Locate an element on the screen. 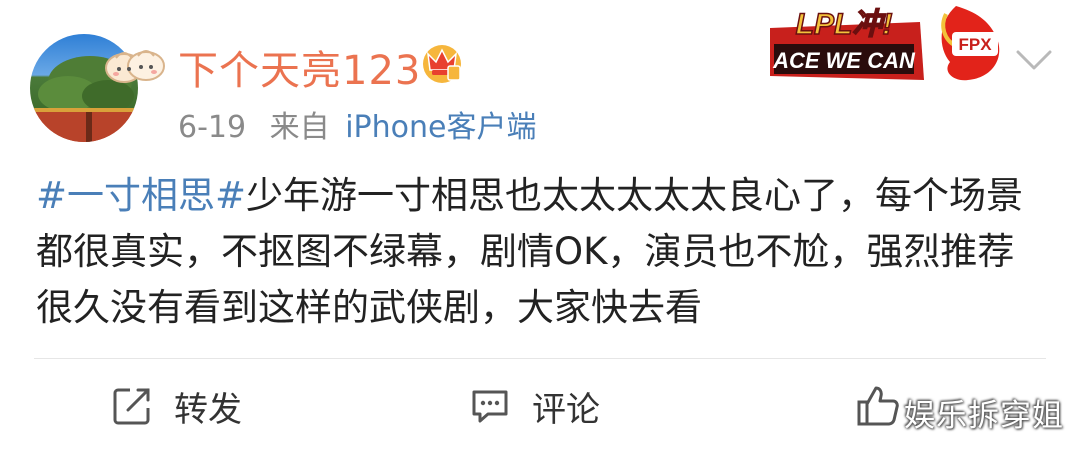 Image resolution: width=1080 pixels, height=452 pixels. post-date: 6-19 is located at coordinates (212, 127).